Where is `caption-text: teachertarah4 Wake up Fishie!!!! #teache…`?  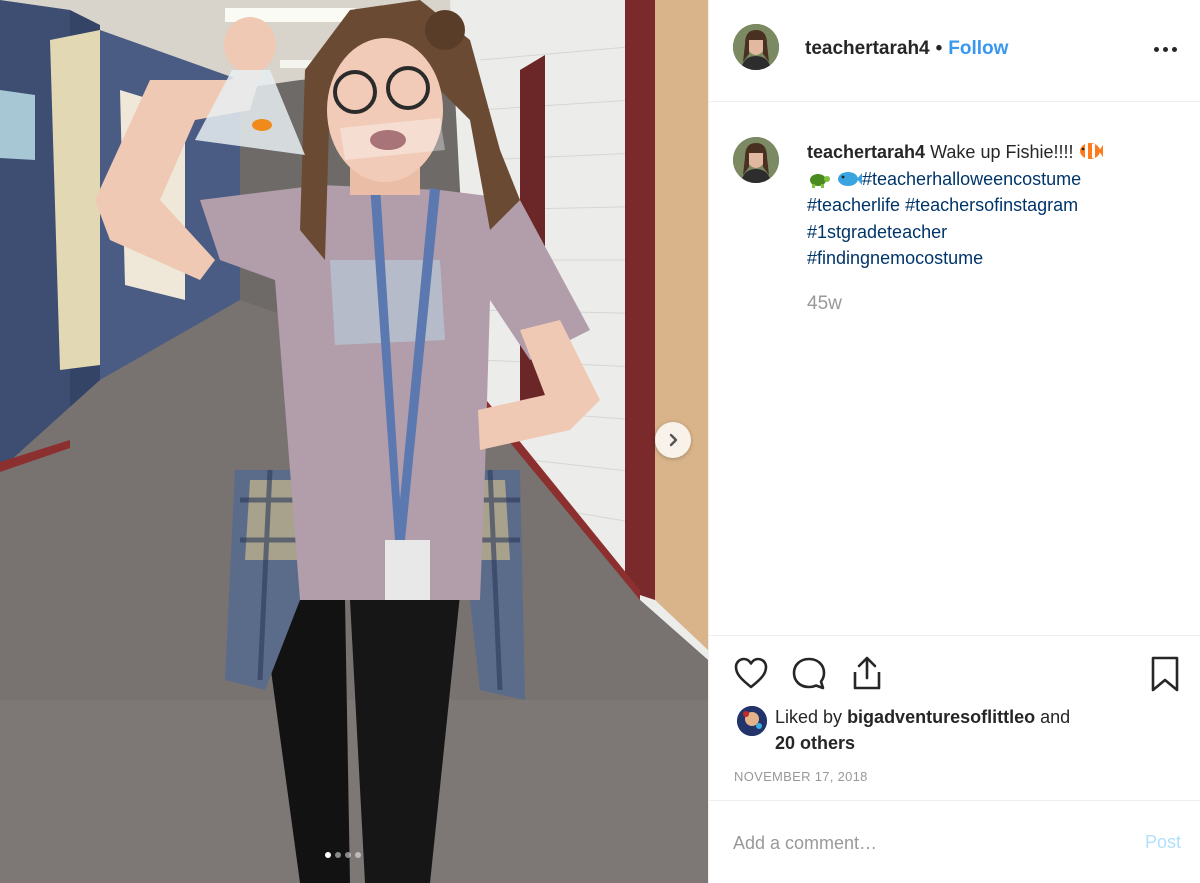
caption-text: teachertarah4 Wake up Fishie!!!! #teache… is located at coordinates (987, 205).